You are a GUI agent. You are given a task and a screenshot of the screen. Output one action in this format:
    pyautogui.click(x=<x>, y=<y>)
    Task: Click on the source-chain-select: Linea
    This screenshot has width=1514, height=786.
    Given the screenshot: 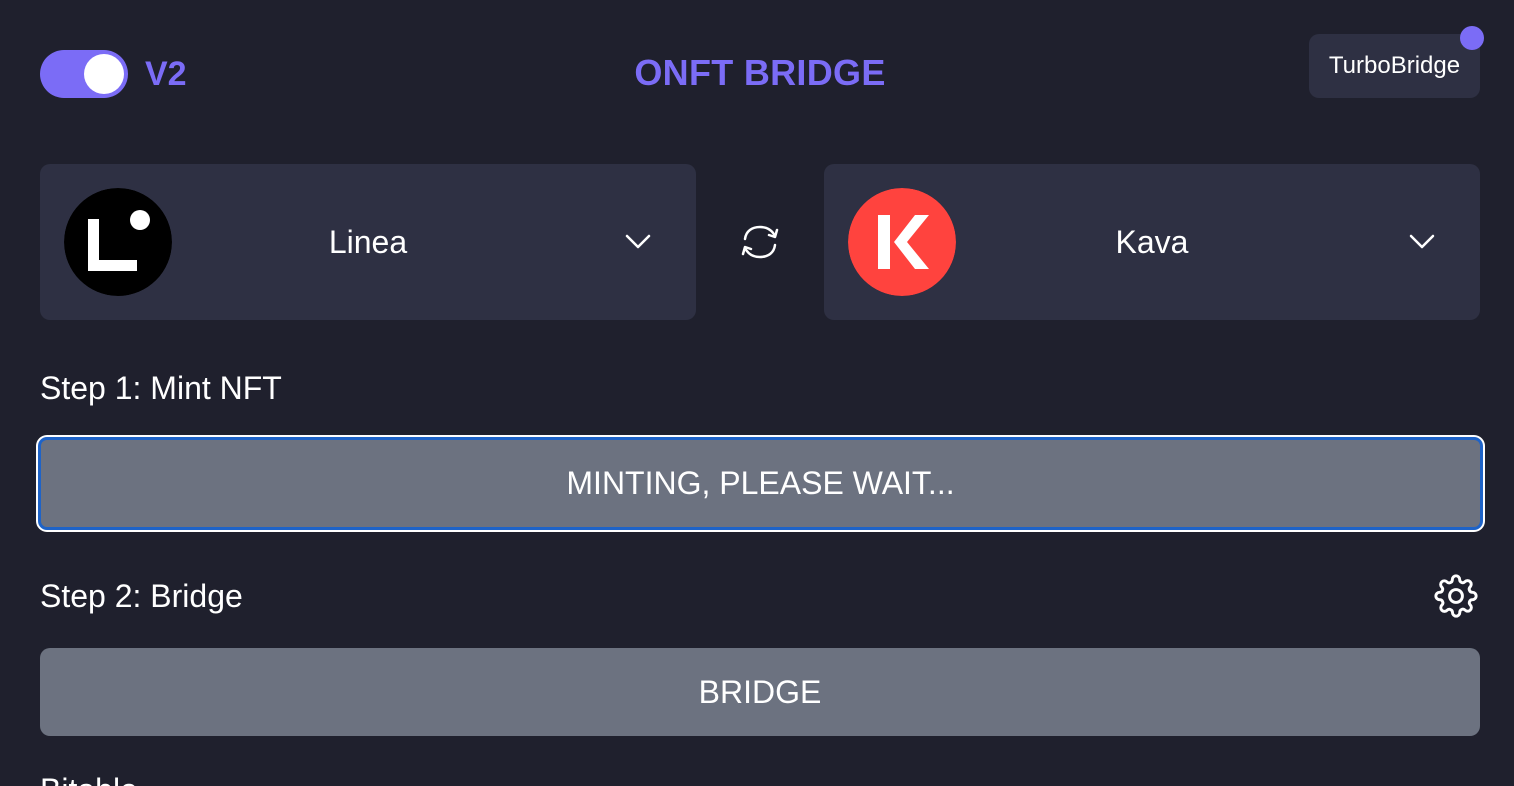 What is the action you would take?
    pyautogui.click(x=368, y=242)
    